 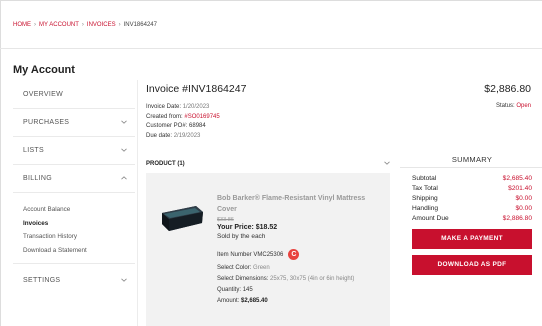 I want to click on download-pdf-button: DOWNLOAD AS PDF, so click(x=472, y=265).